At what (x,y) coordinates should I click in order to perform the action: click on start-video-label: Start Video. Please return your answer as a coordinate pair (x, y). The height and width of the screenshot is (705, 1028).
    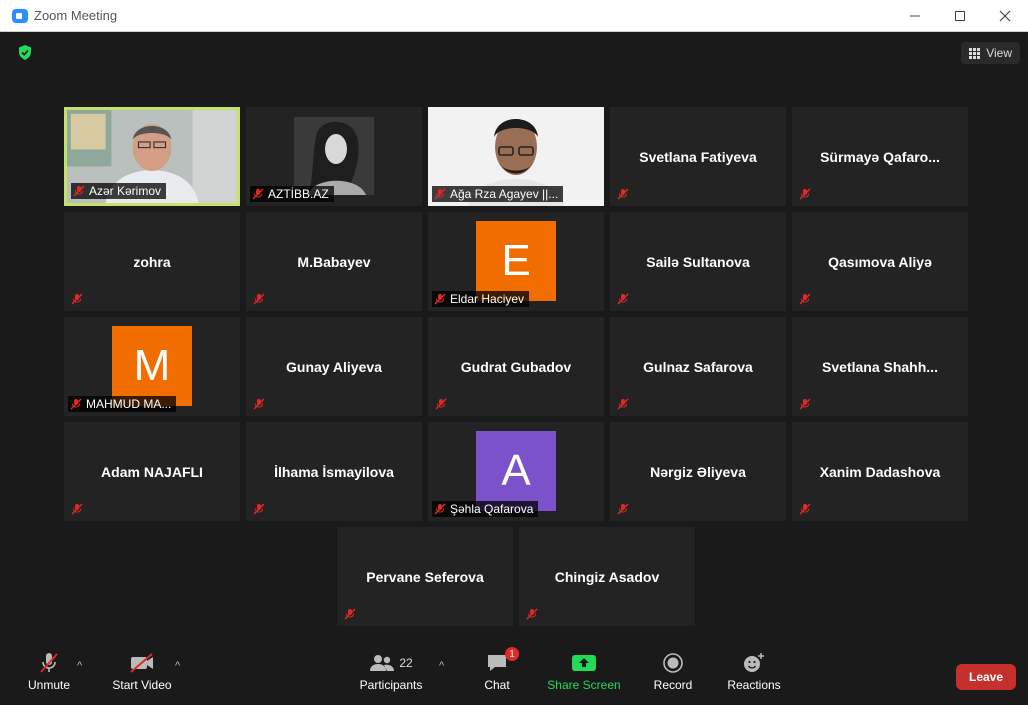
    Looking at the image, I should click on (142, 685).